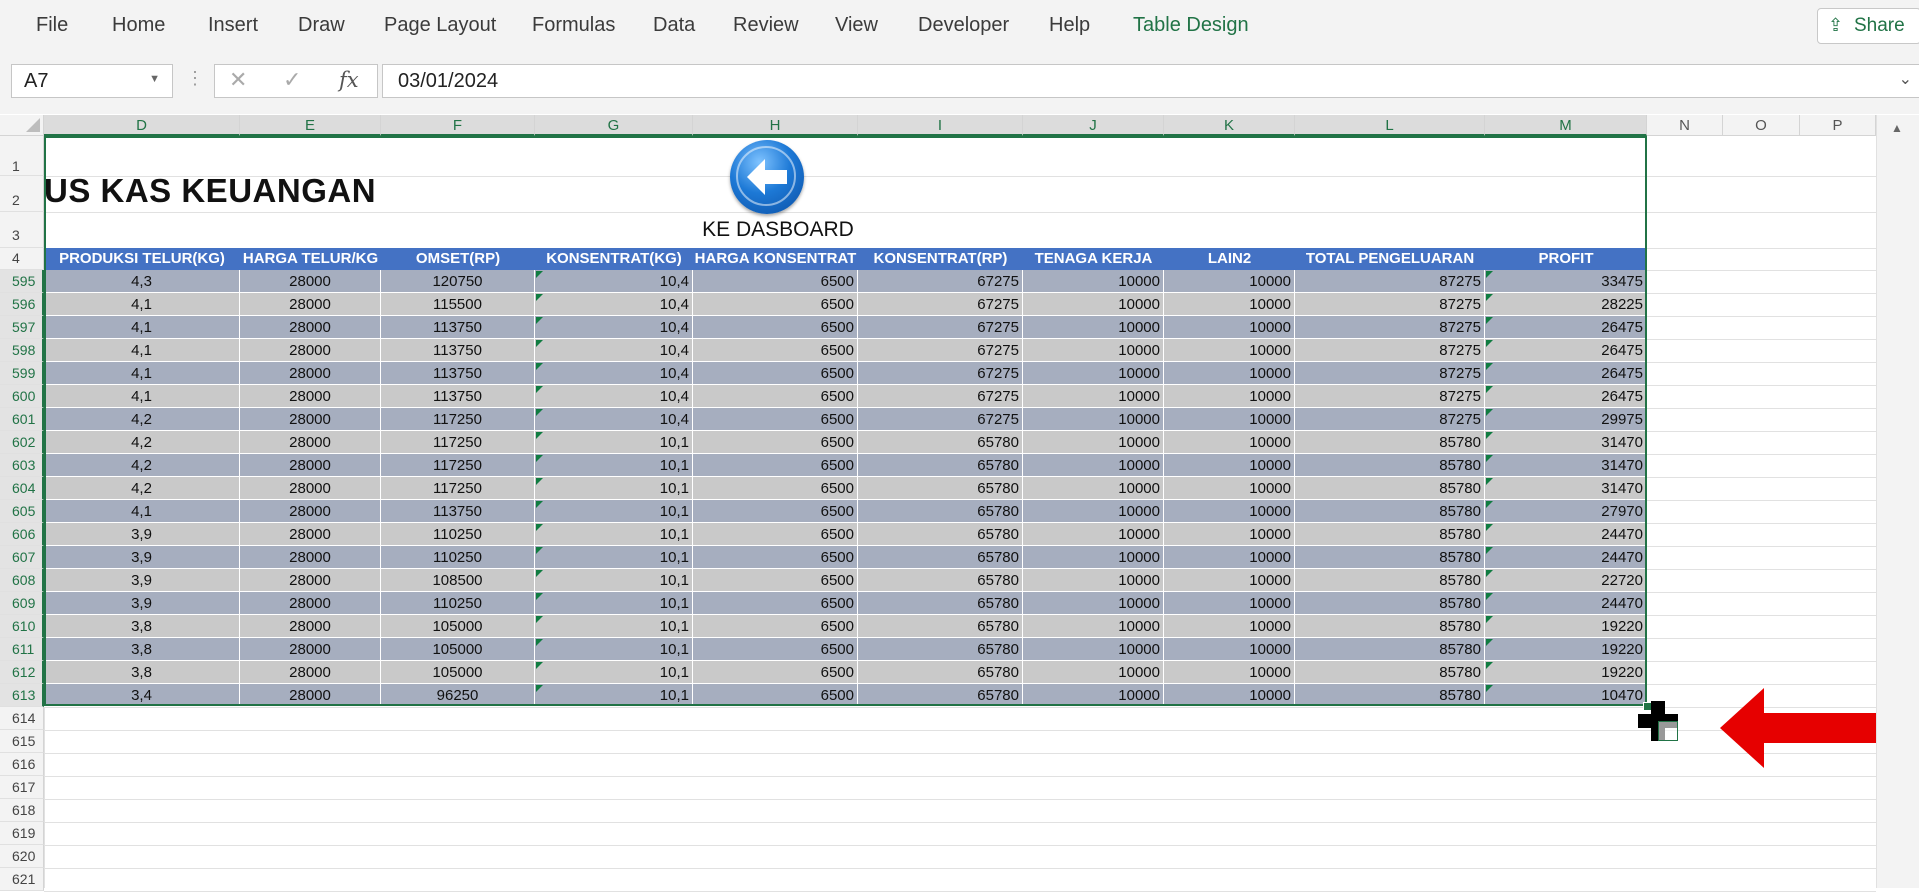 The width and height of the screenshot is (1919, 892). Describe the element at coordinates (22, 856) in the screenshot. I see `row-header: 620` at that location.